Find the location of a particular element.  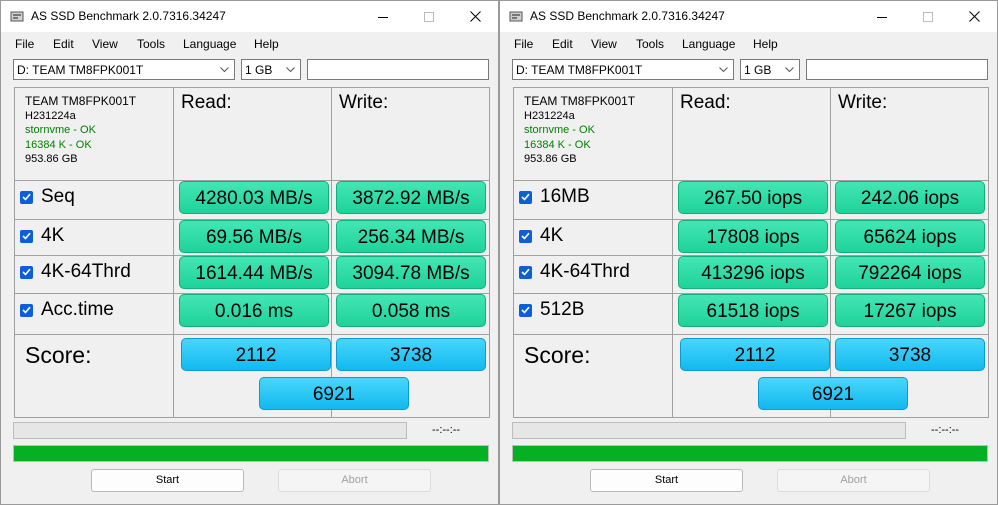

write-header: Write: is located at coordinates (863, 102).